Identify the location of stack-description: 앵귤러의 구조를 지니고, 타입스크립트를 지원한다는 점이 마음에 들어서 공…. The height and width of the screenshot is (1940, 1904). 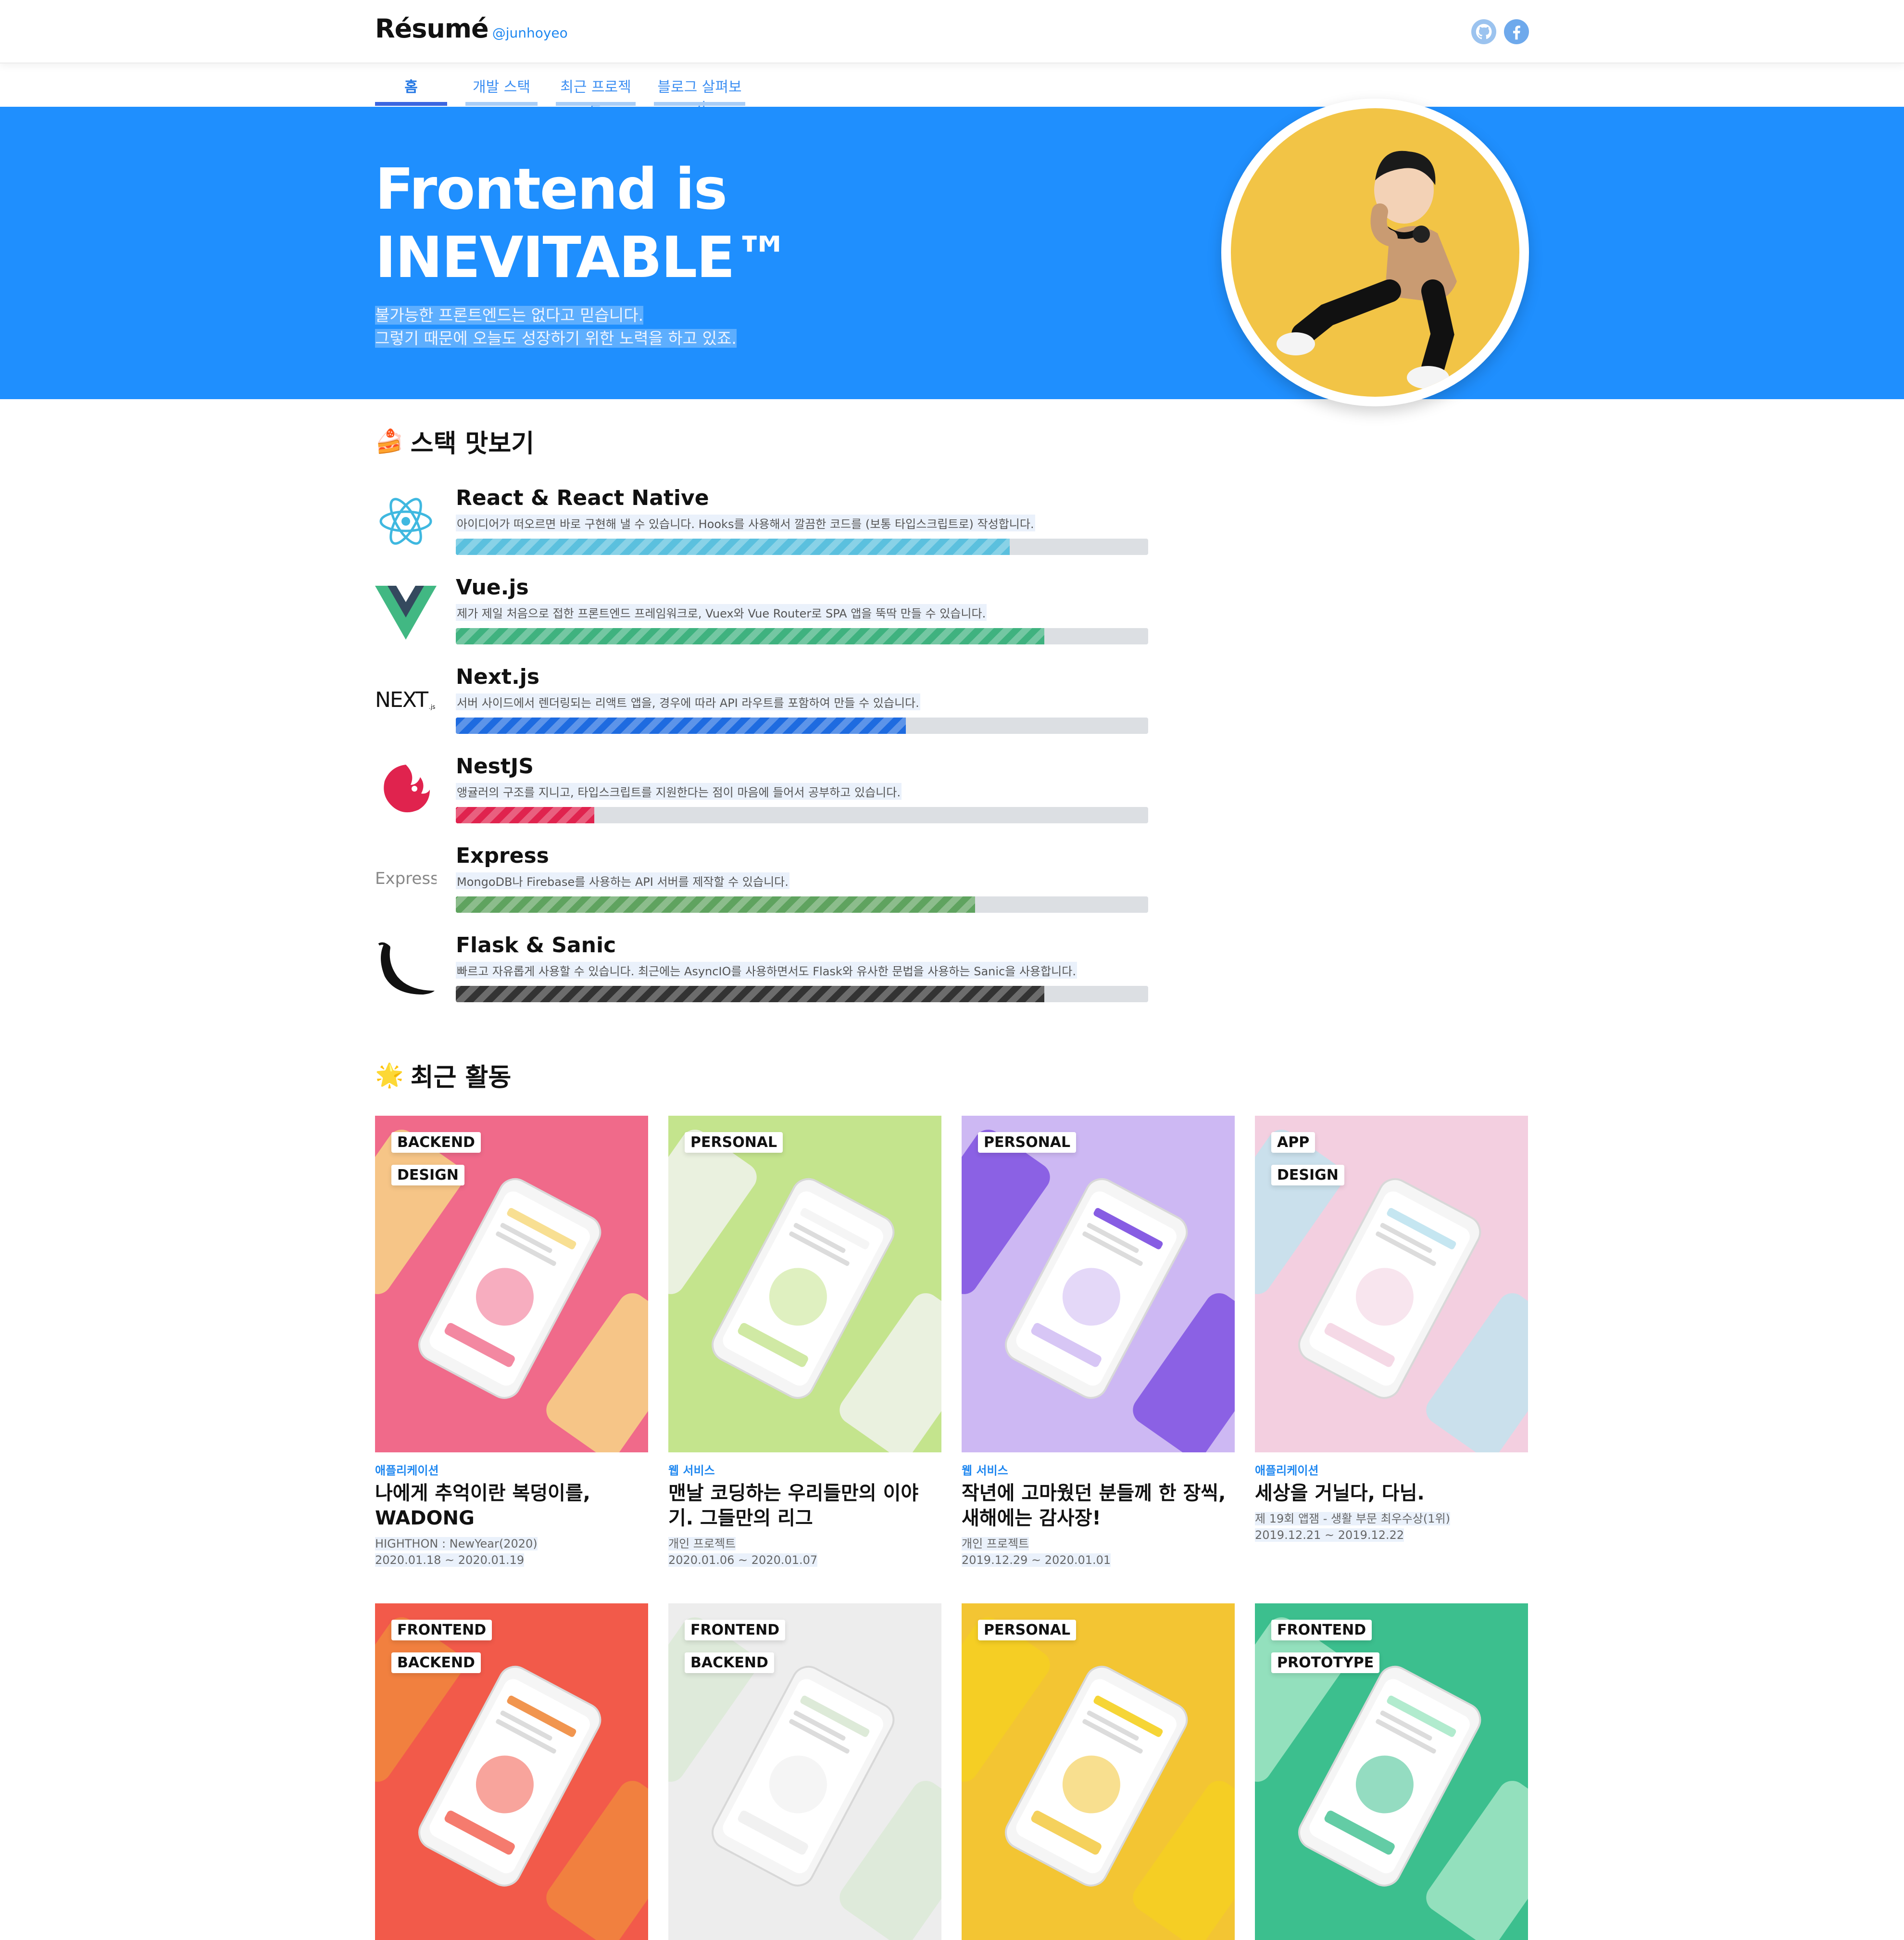
(679, 792).